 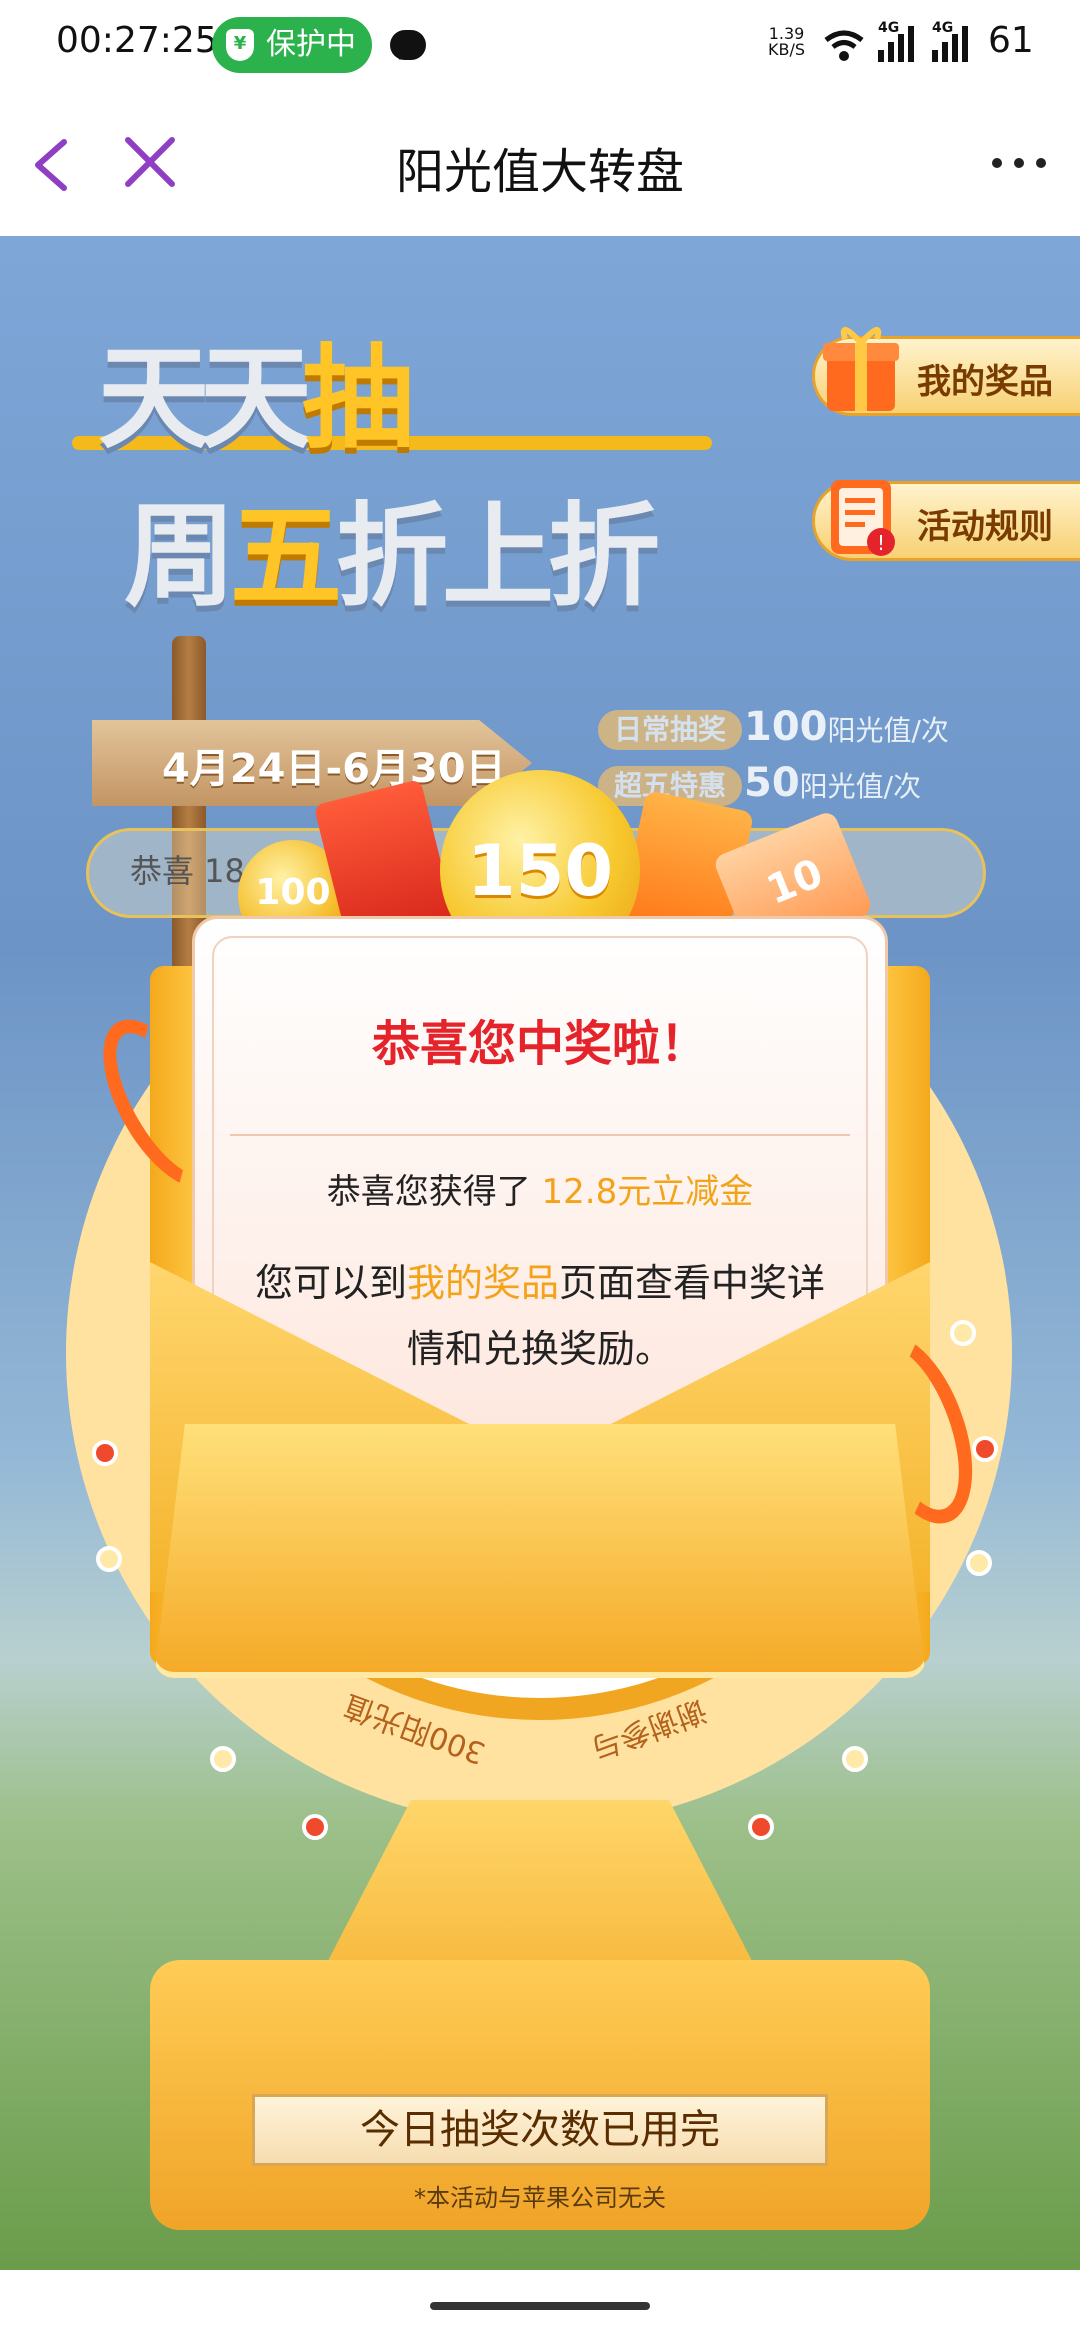 I want to click on hero-text: 天天, so click(x=205, y=399).